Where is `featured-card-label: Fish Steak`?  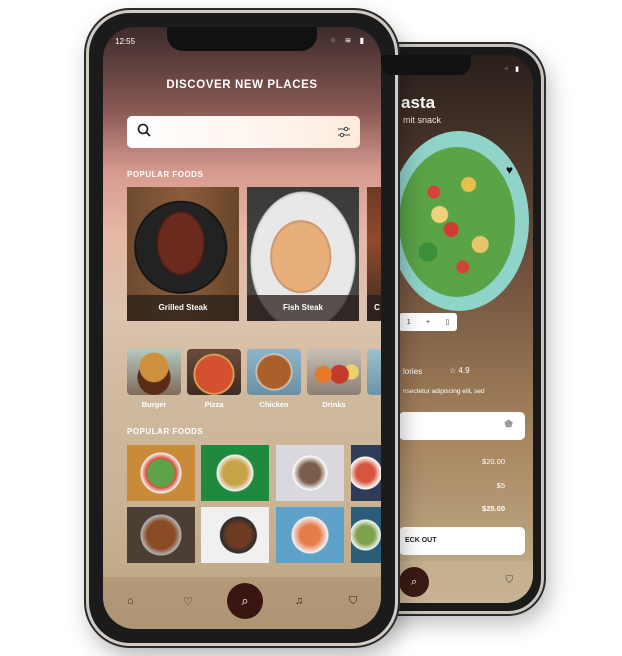 featured-card-label: Fish Steak is located at coordinates (303, 308).